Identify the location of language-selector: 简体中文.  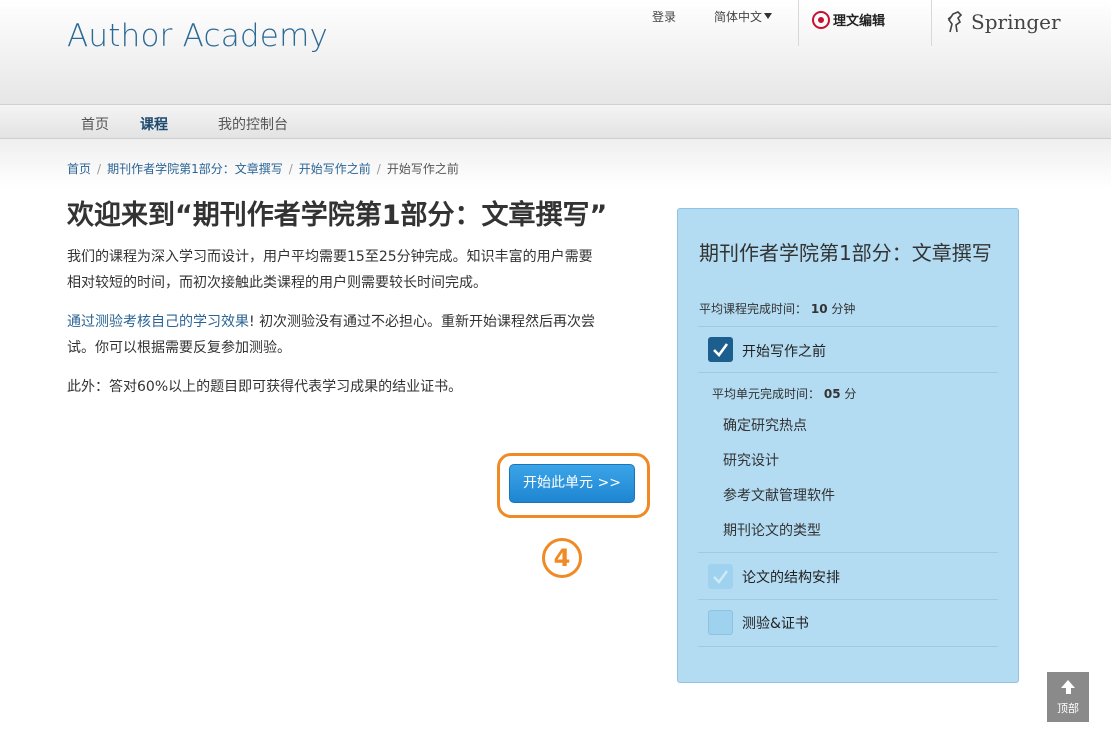
(743, 16).